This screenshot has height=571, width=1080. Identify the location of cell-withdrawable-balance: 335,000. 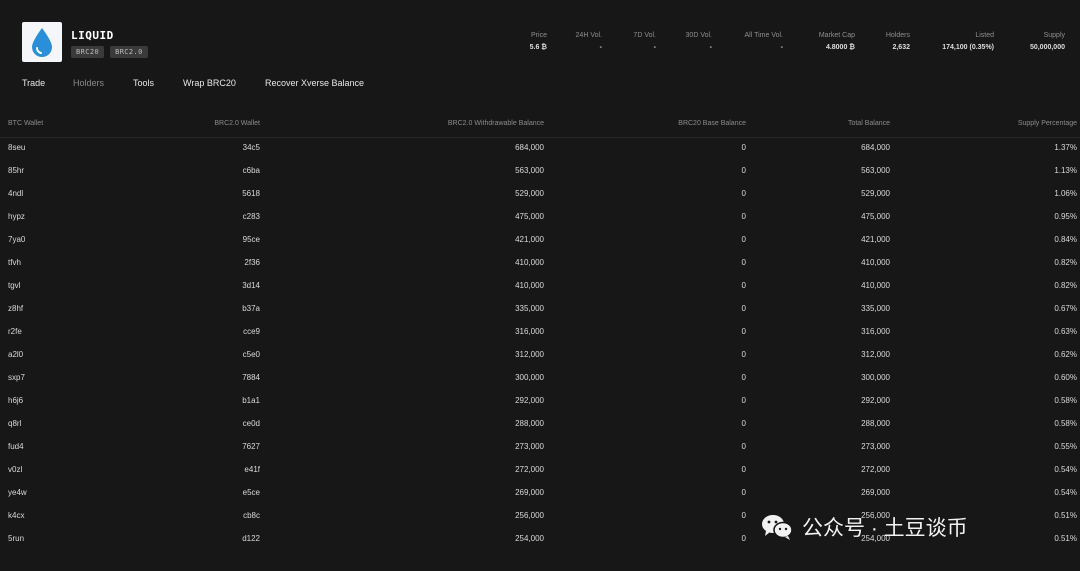
(529, 308).